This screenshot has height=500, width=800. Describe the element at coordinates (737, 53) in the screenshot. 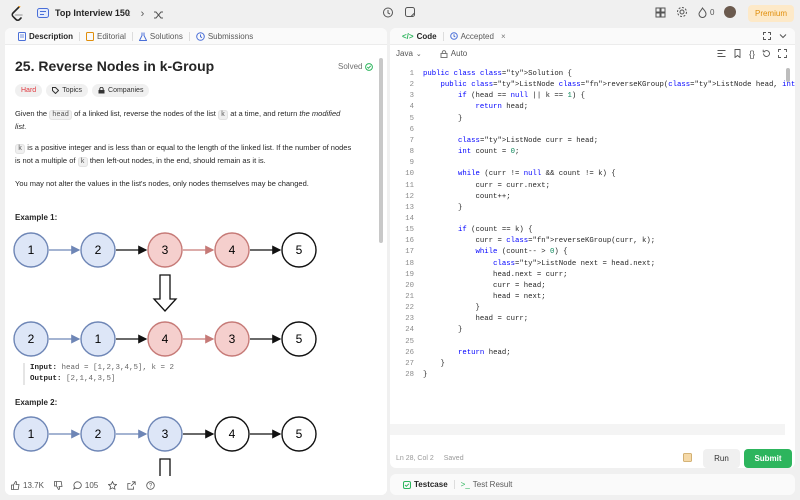

I see `bookmark-icon` at that location.